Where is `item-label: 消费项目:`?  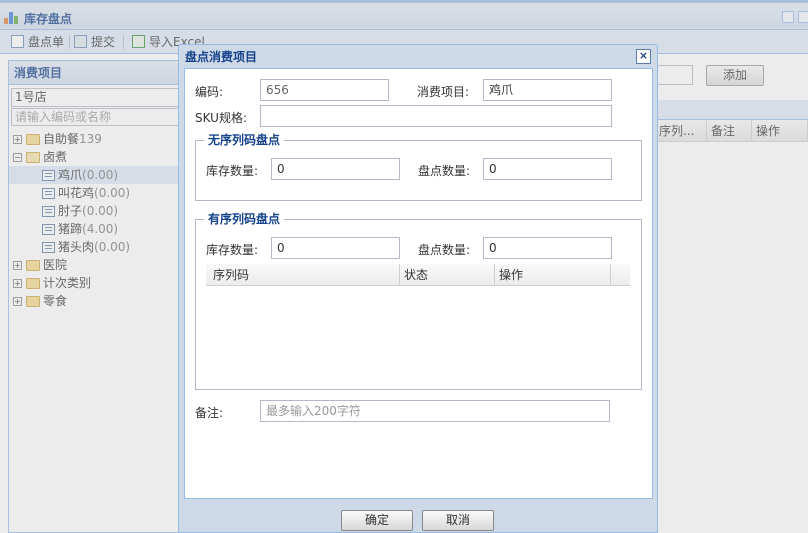 item-label: 消费项目: is located at coordinates (443, 92).